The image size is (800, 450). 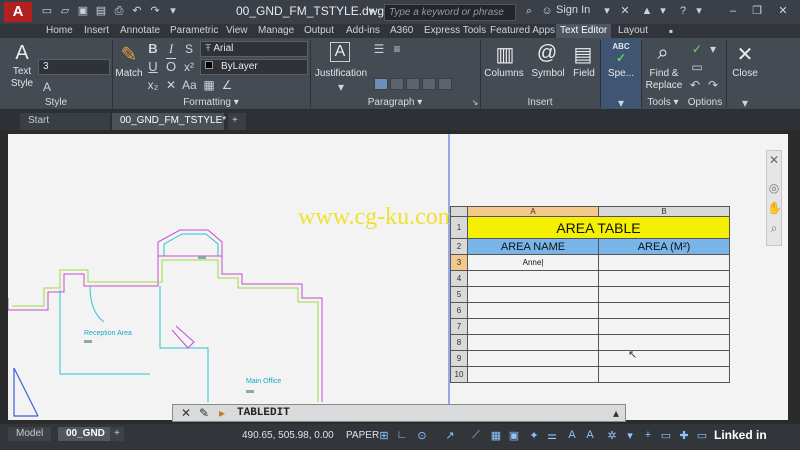 What do you see at coordinates (204, 413) in the screenshot?
I see `wrench-icon: ✎` at bounding box center [204, 413].